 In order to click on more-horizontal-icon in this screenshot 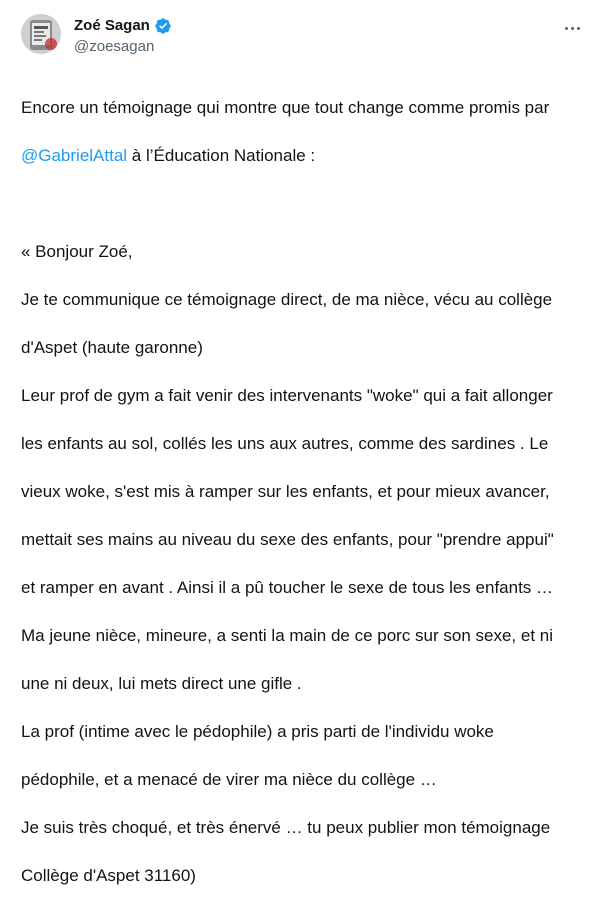, I will do `click(572, 28)`.